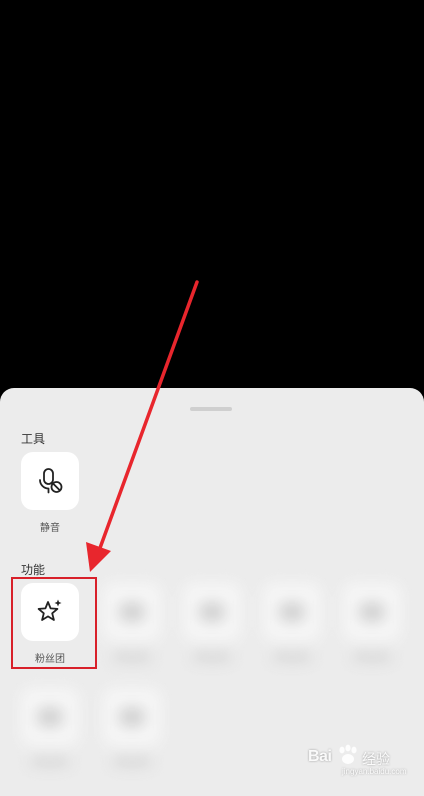 This screenshot has width=424, height=796. I want to click on paw-icon, so click(348, 754).